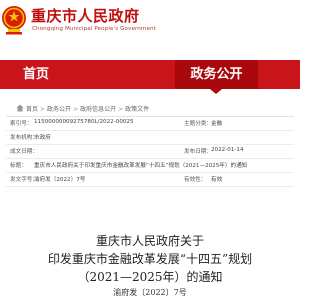  Describe the element at coordinates (20, 108) in the screenshot. I see `home-icon` at that location.